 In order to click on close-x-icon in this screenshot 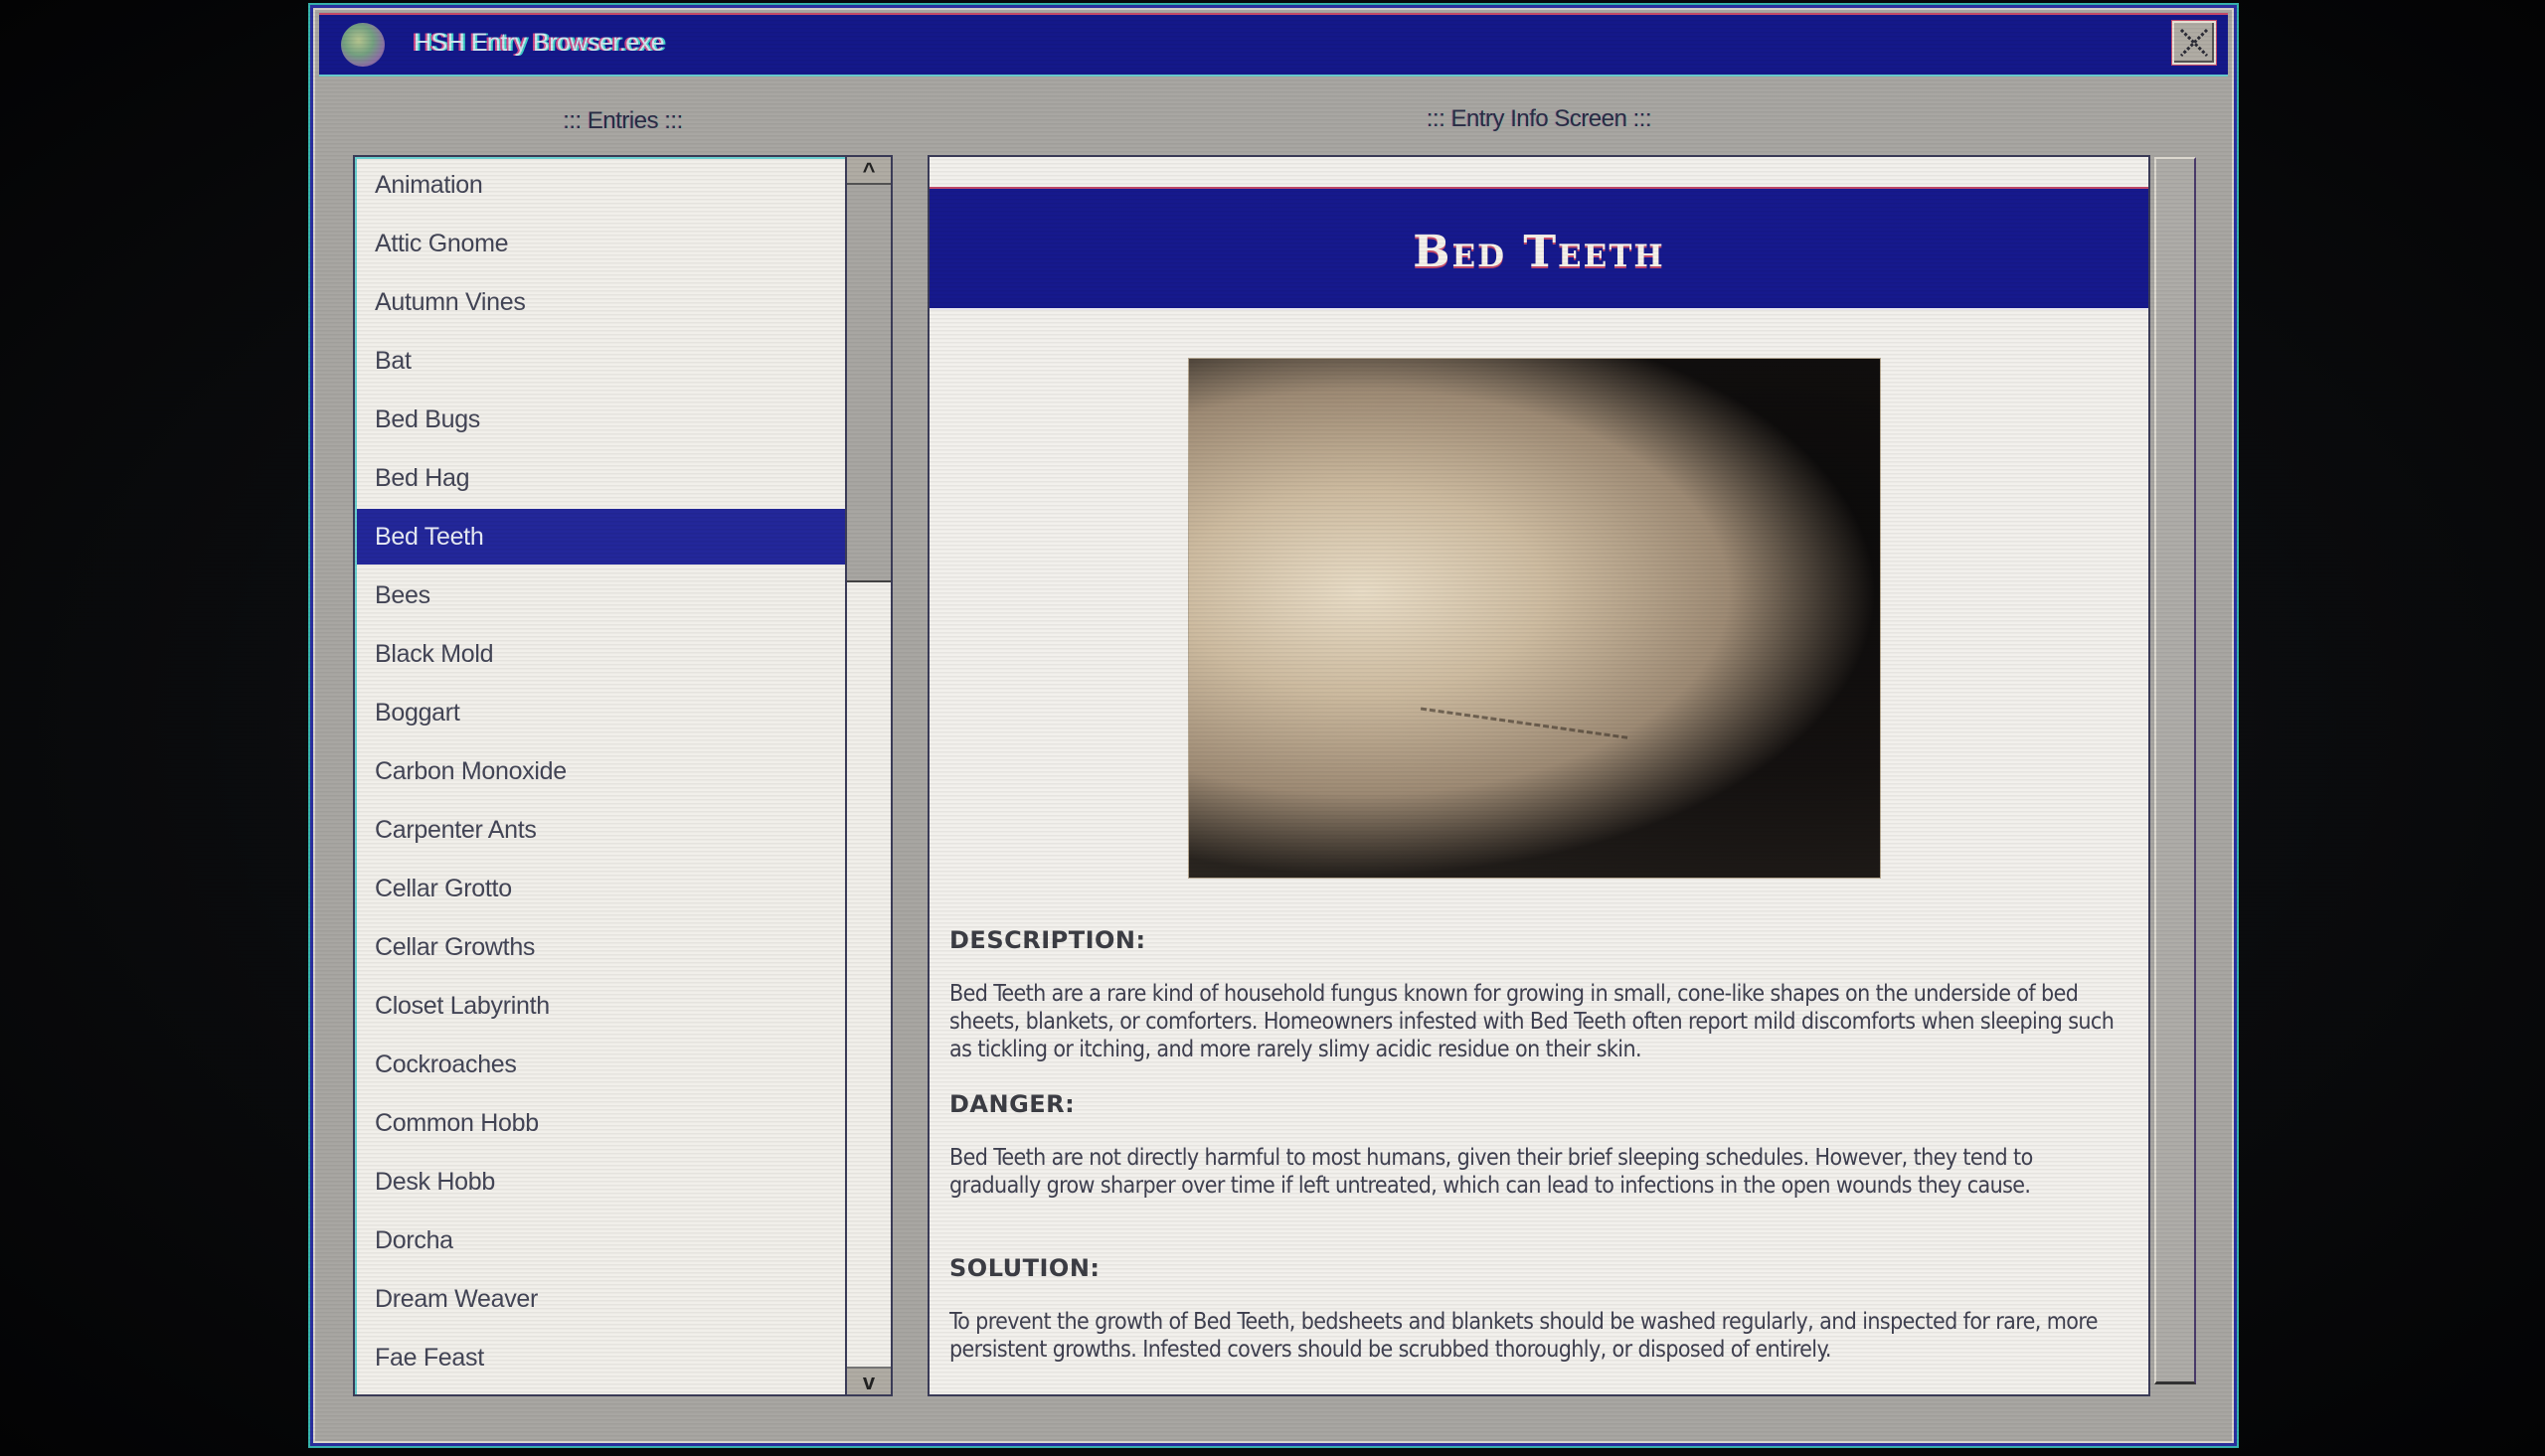, I will do `click(2194, 43)`.